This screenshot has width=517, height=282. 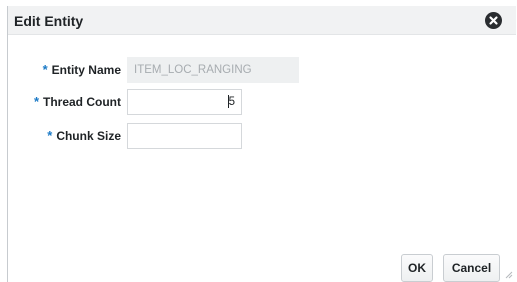 What do you see at coordinates (471, 268) in the screenshot?
I see `cancel-button: Cancel` at bounding box center [471, 268].